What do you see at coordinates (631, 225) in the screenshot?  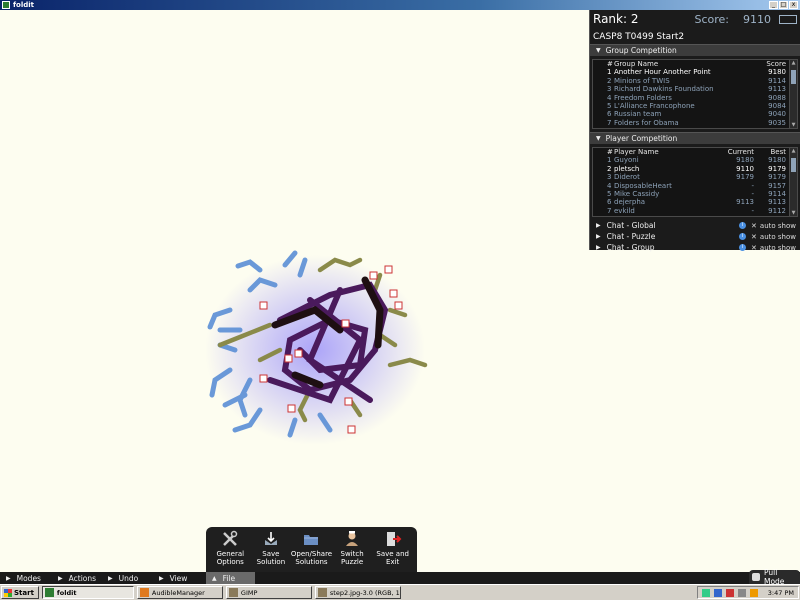 I see `chat-label: Chat - Global` at bounding box center [631, 225].